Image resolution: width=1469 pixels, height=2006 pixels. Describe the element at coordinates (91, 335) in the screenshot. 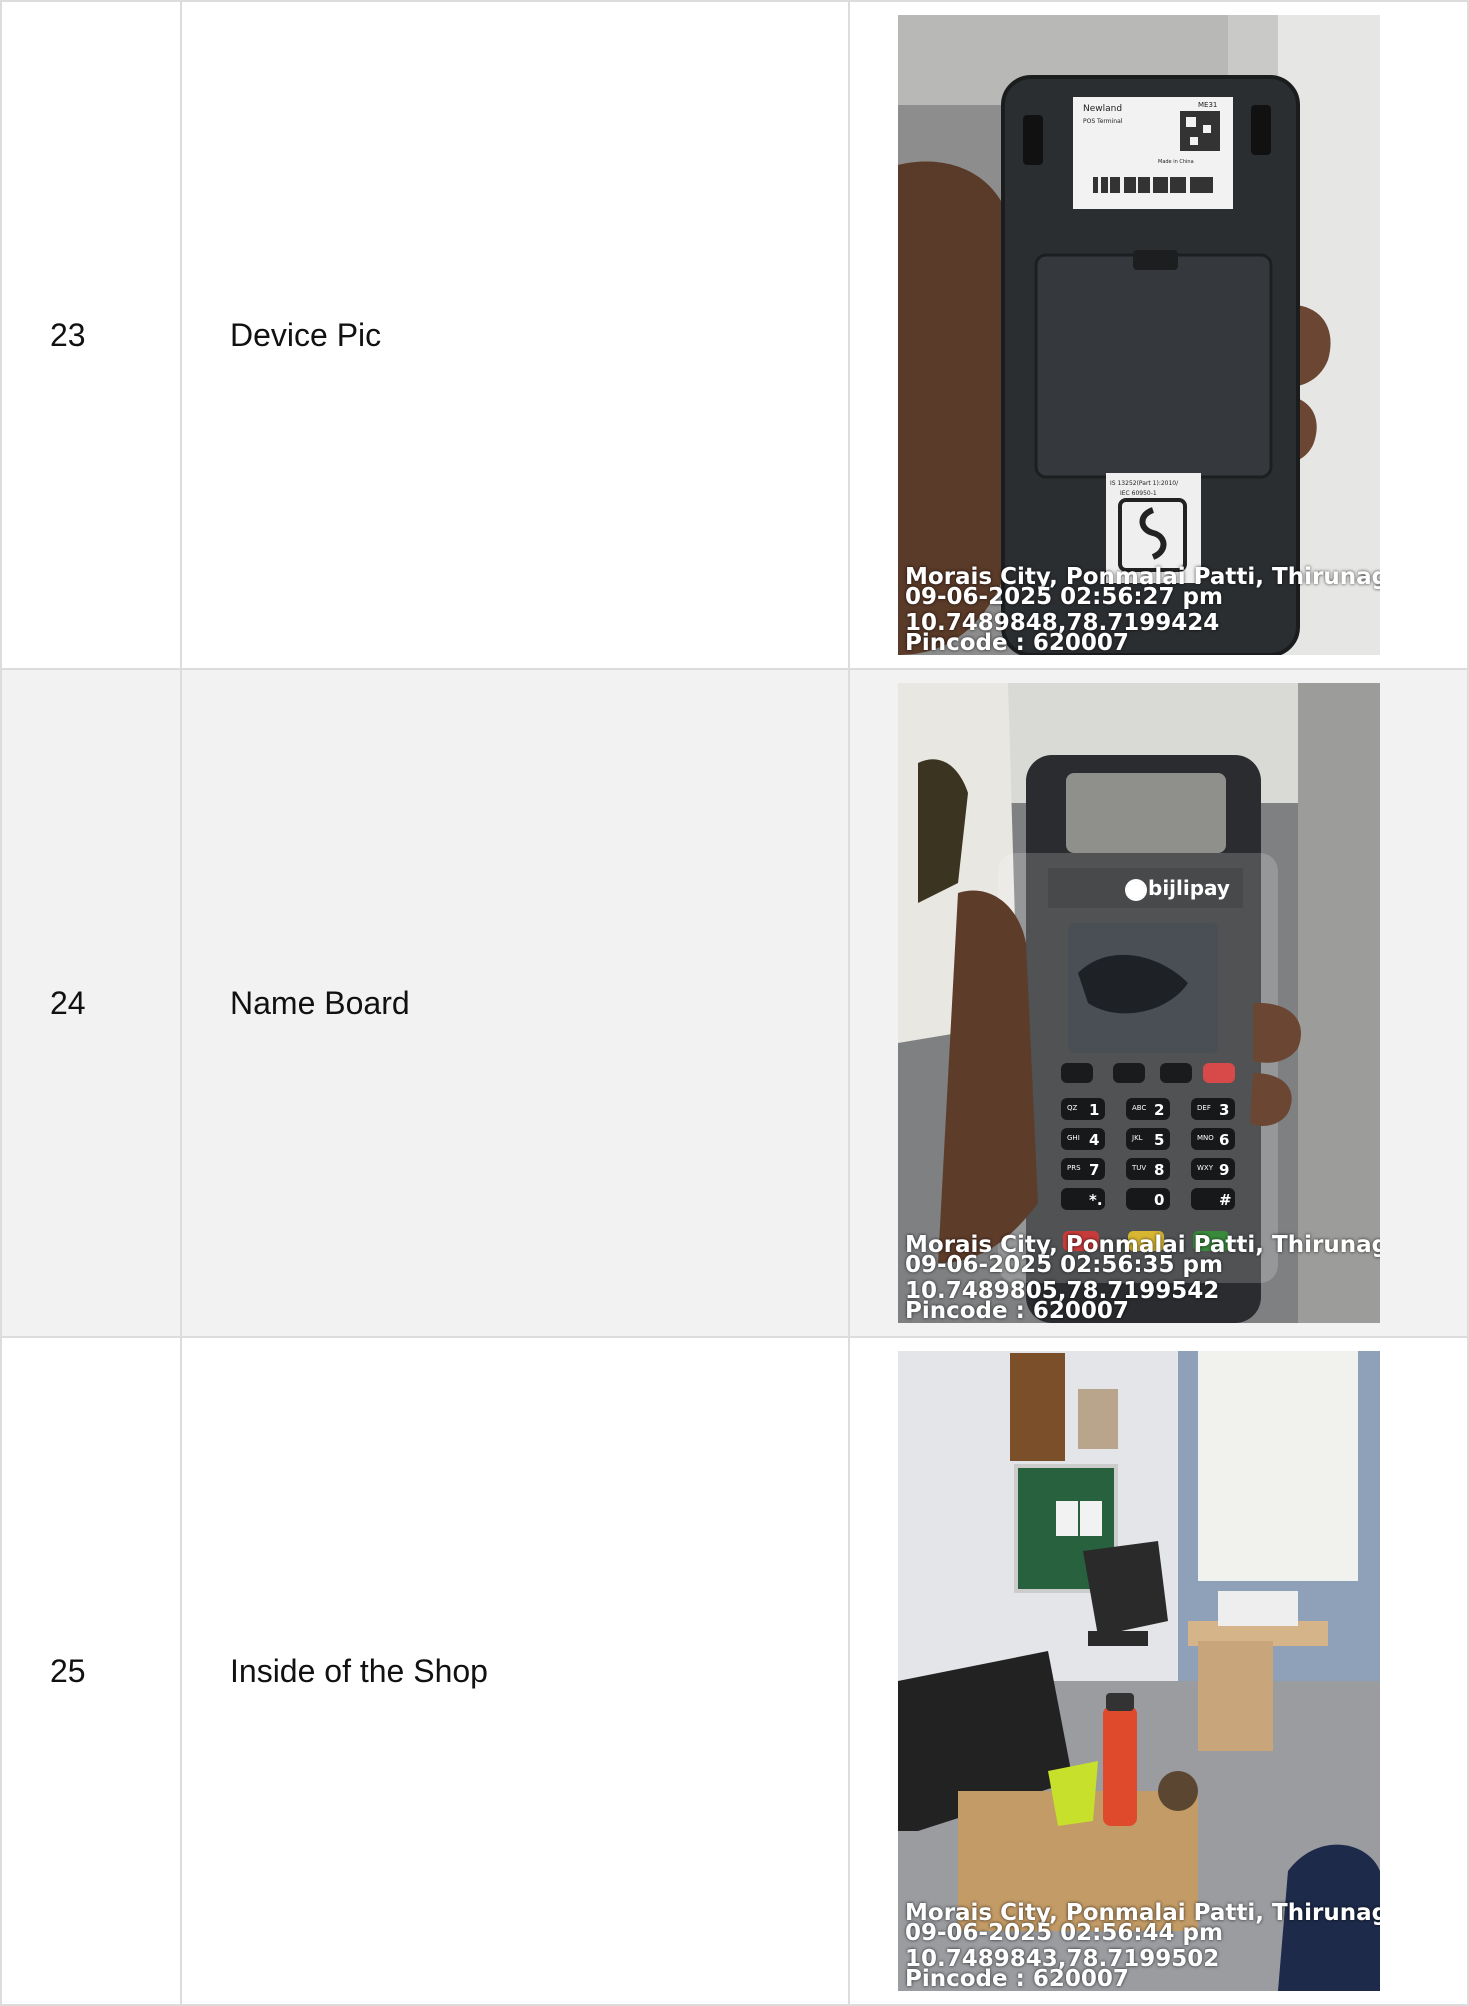

I see `row-number: 23` at that location.